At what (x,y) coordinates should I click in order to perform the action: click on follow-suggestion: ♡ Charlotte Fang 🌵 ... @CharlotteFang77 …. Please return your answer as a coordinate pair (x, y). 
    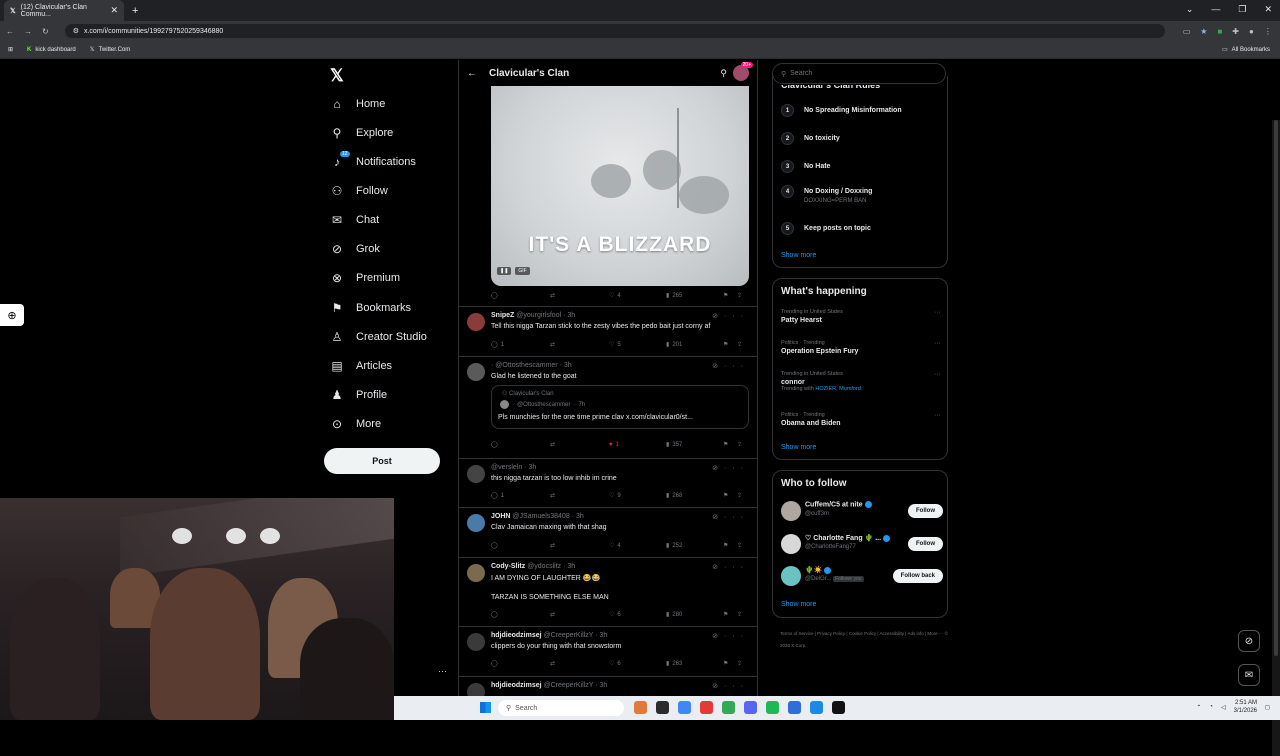
    Looking at the image, I should click on (862, 545).